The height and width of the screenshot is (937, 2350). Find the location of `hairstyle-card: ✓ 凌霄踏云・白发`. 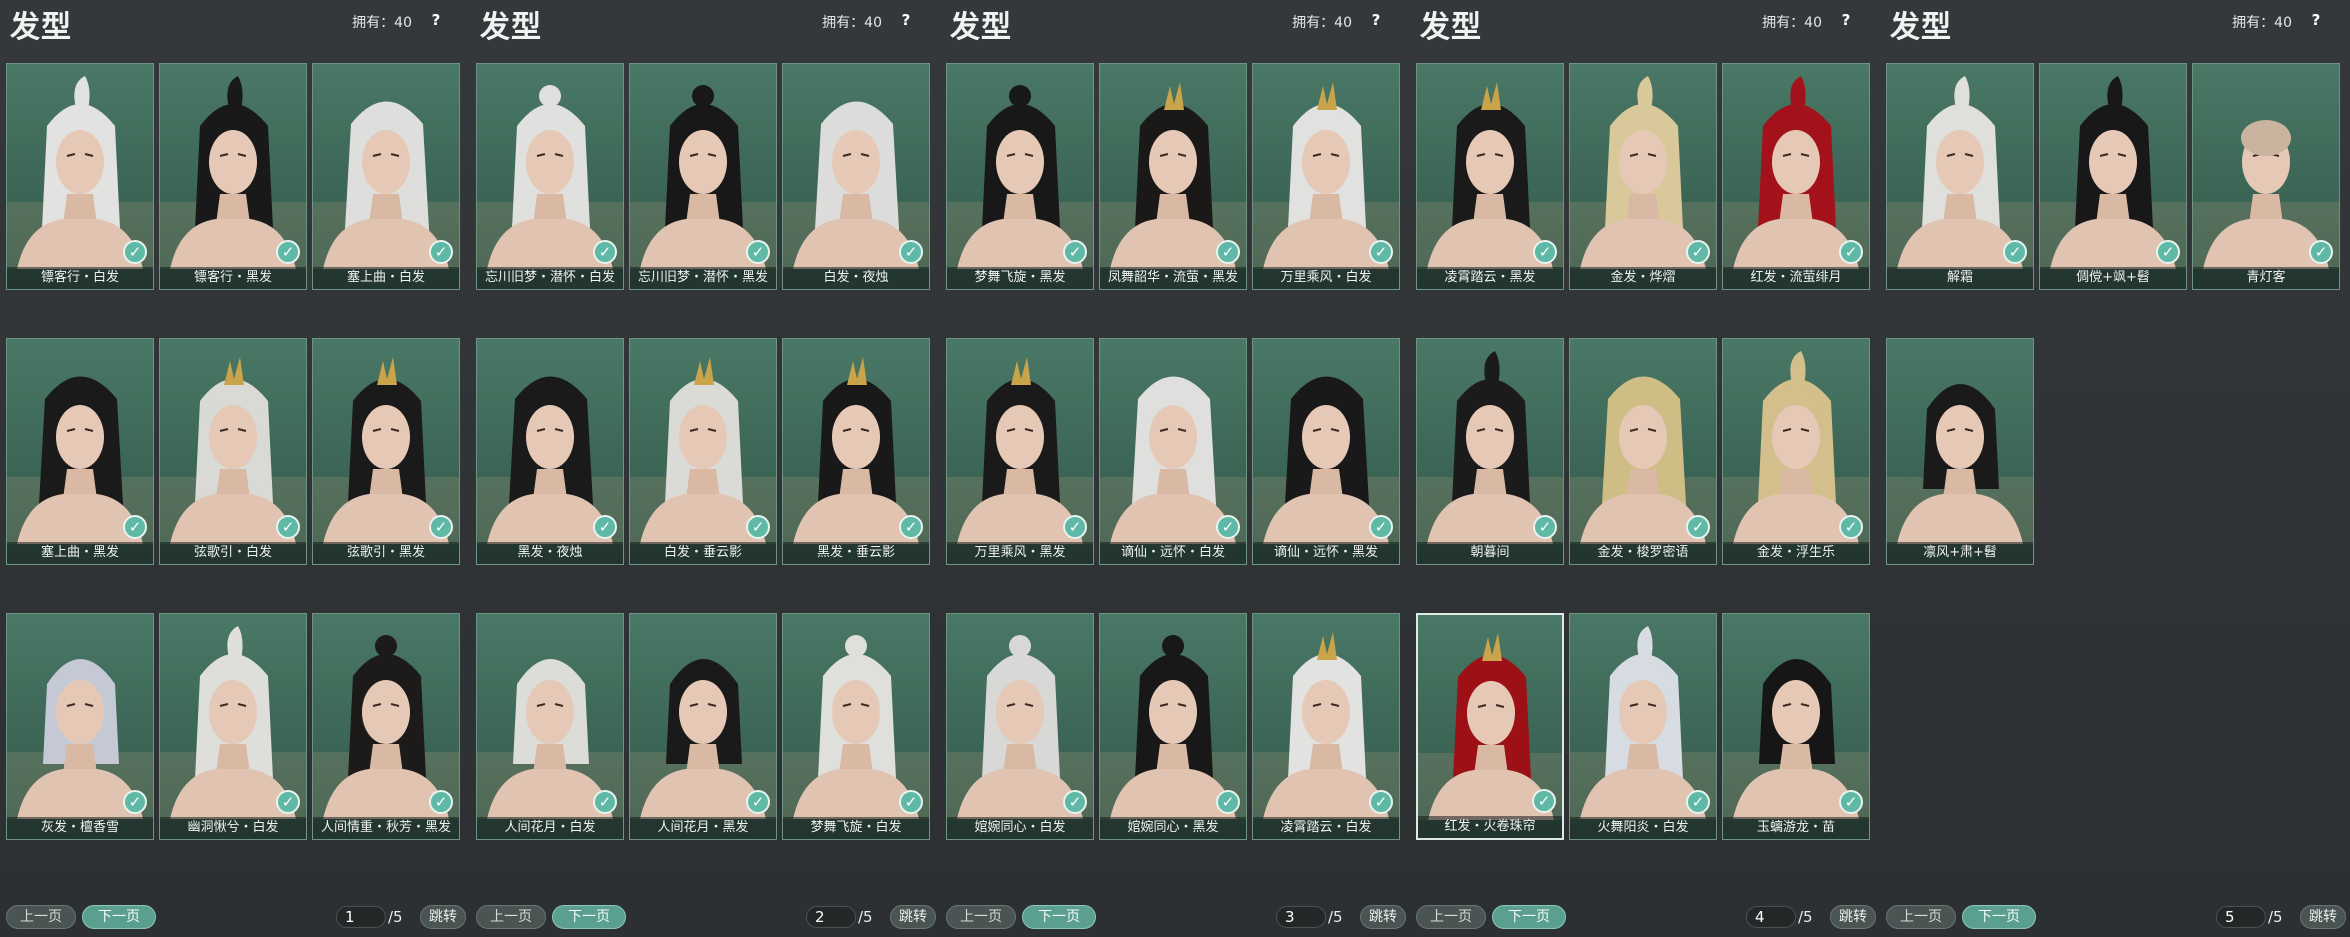

hairstyle-card: ✓ 凌霄踏云・白发 is located at coordinates (1326, 726).